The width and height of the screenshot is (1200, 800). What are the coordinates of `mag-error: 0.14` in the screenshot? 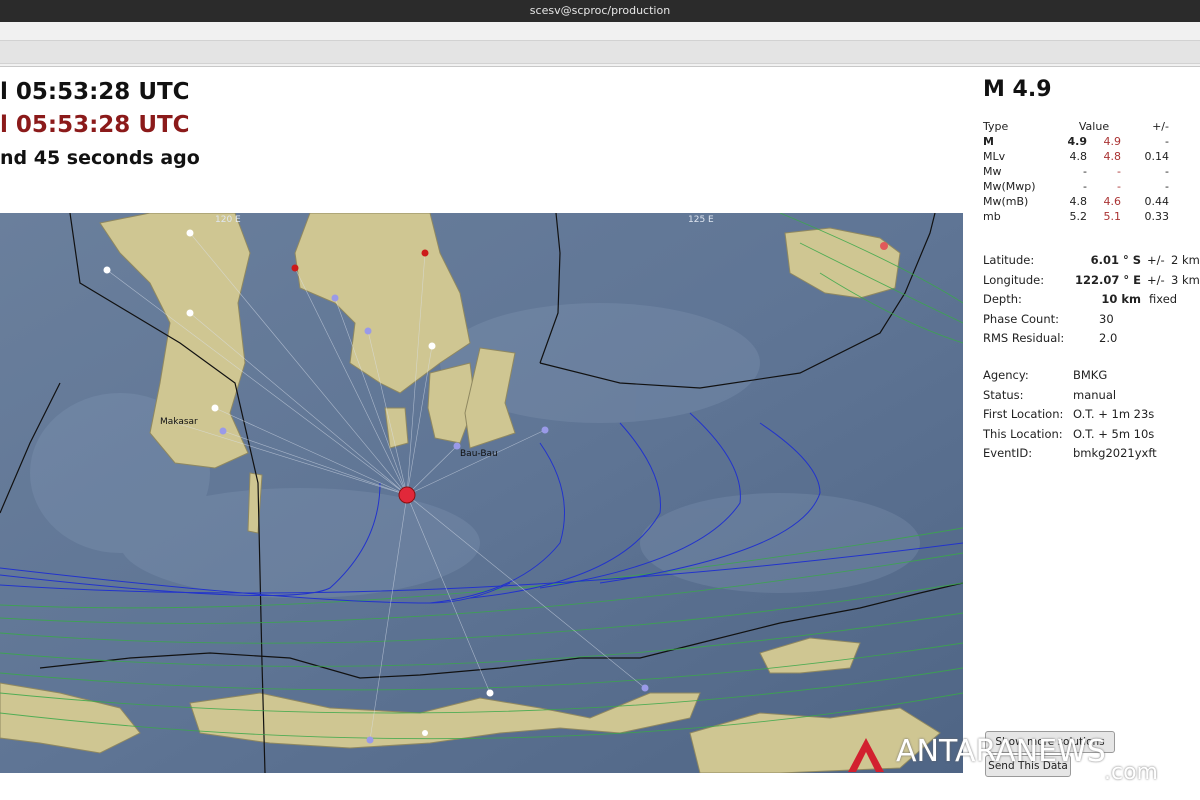 It's located at (1157, 156).